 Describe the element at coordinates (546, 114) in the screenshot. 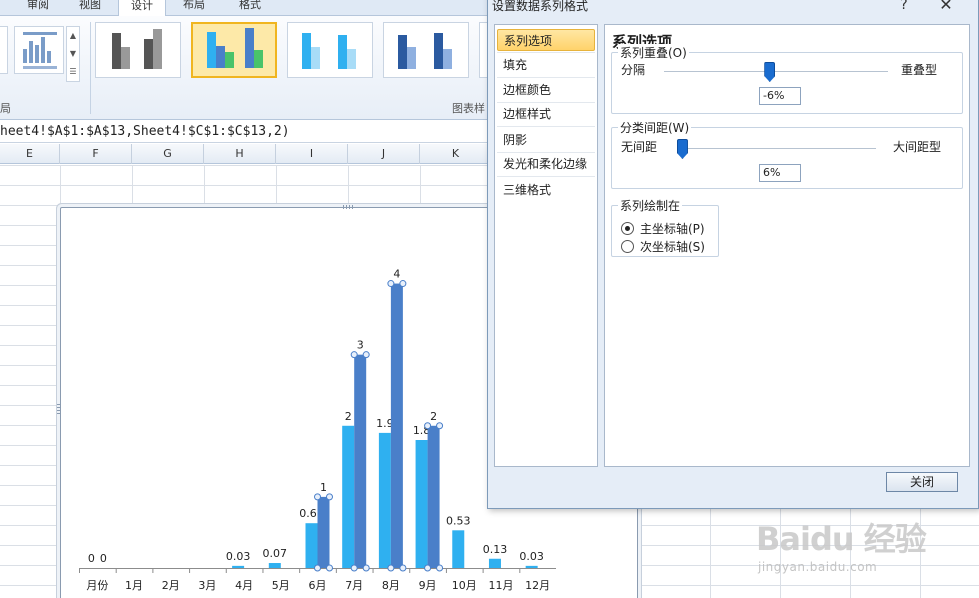

I see `nav-item-border-style: 边框样式` at that location.